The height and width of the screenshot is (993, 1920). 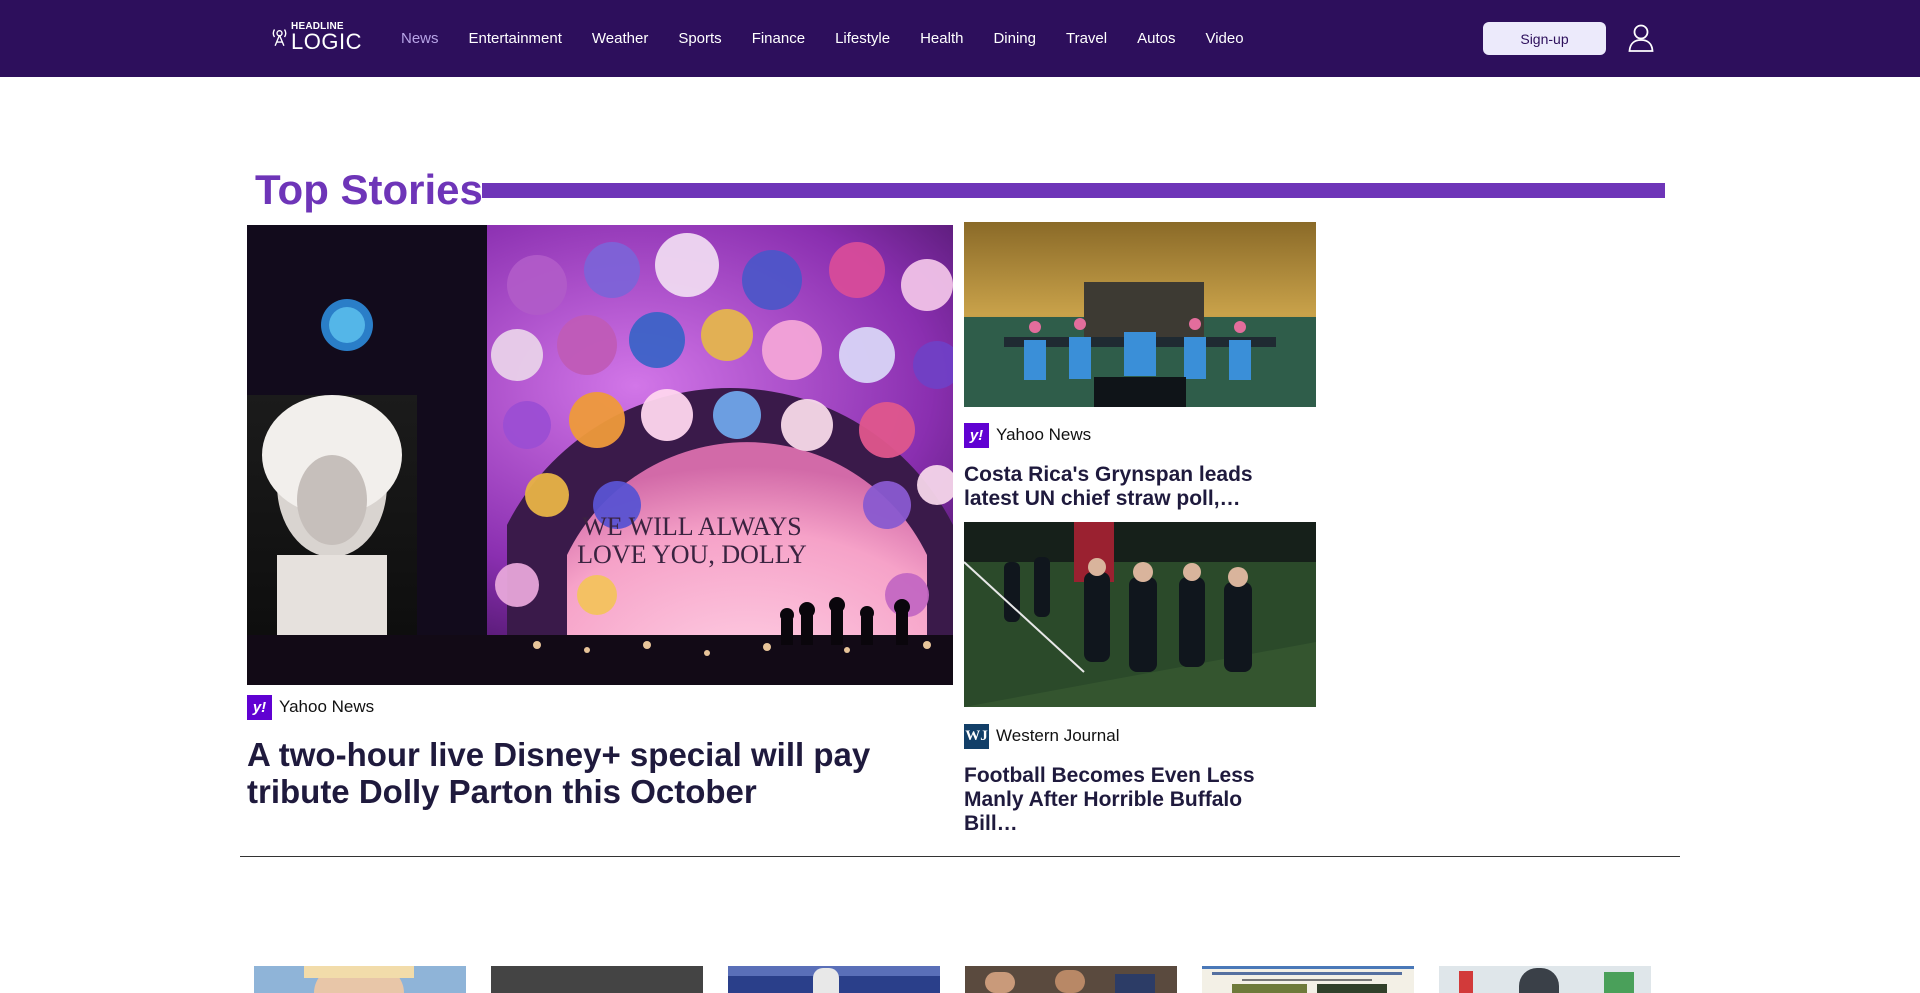 I want to click on main-story-source: y! Yahoo News, so click(x=310, y=707).